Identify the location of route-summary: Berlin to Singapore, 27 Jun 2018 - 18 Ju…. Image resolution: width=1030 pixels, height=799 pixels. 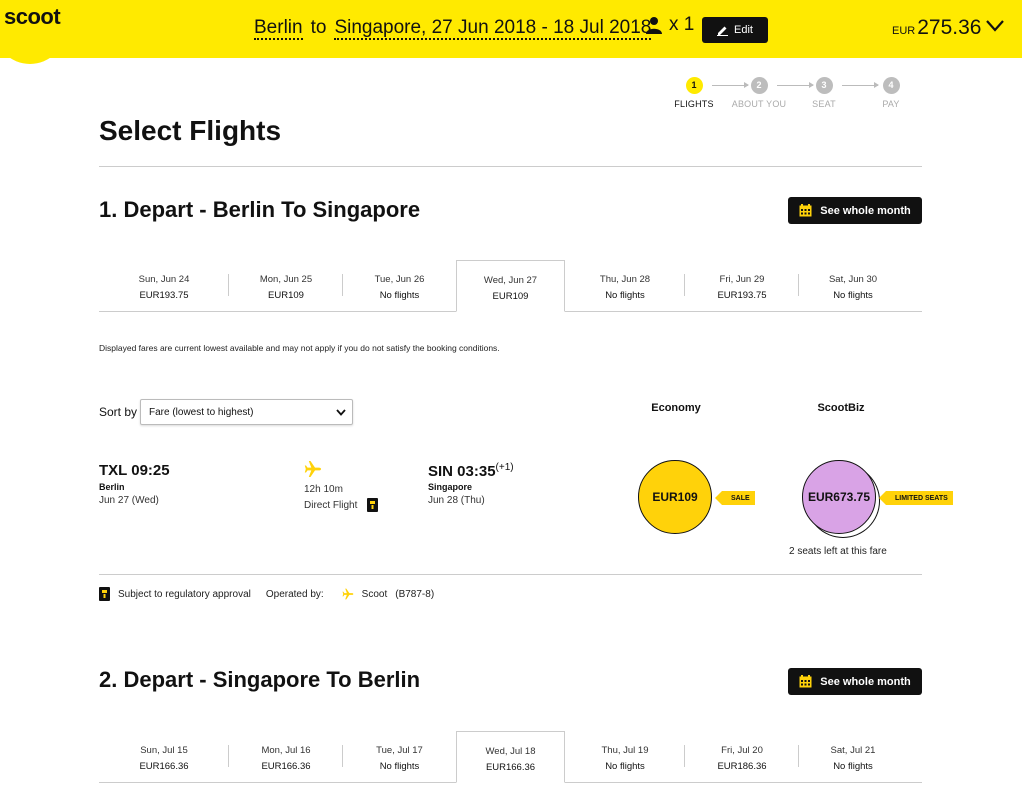
(453, 28).